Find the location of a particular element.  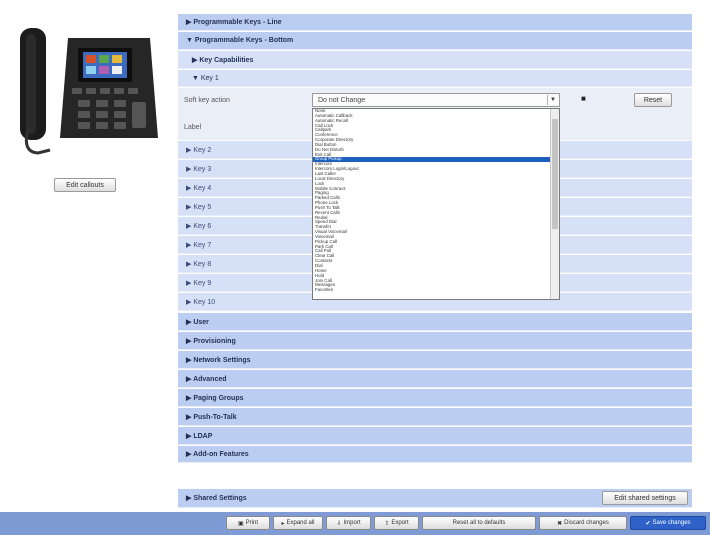

label-field-label: Label is located at coordinates (193, 127).